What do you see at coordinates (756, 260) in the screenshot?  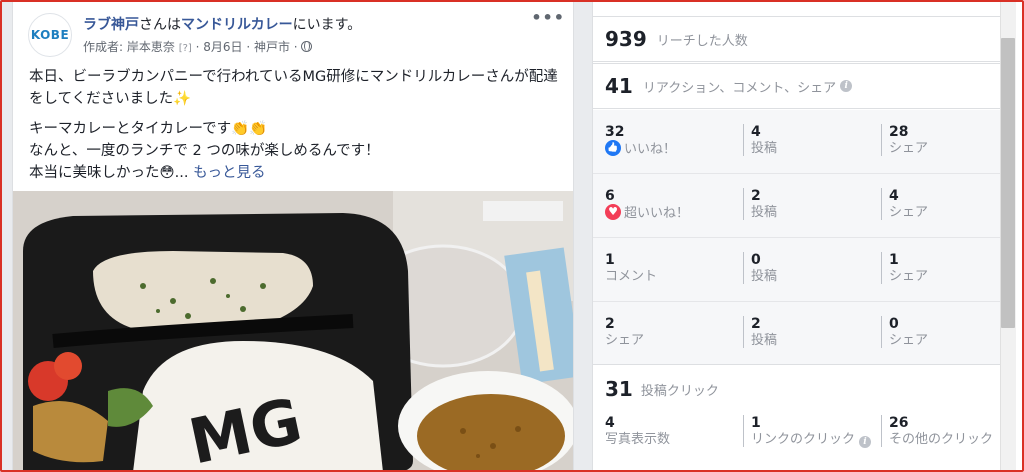 I see `comments-post-count: 0` at bounding box center [756, 260].